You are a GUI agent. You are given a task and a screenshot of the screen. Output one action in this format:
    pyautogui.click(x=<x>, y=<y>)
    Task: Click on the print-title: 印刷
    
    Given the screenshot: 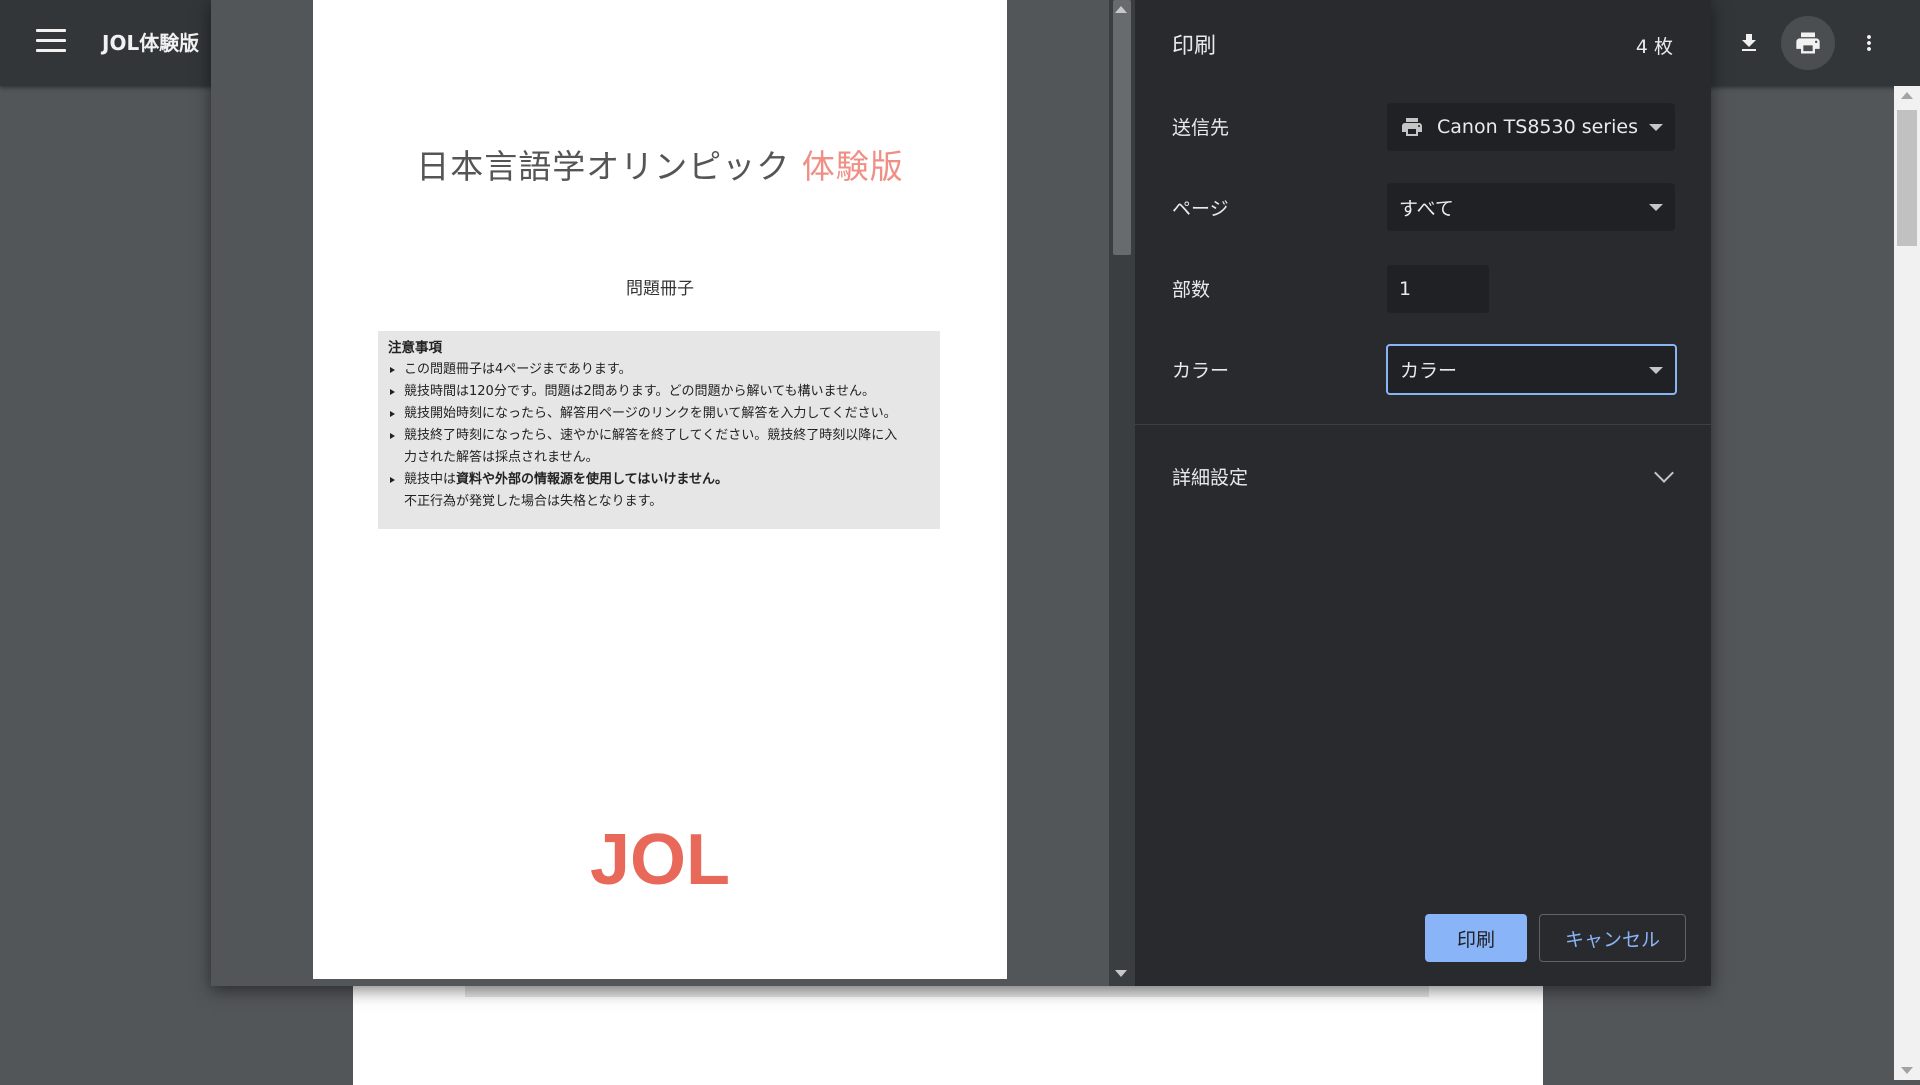 What is the action you would take?
    pyautogui.click(x=1194, y=46)
    